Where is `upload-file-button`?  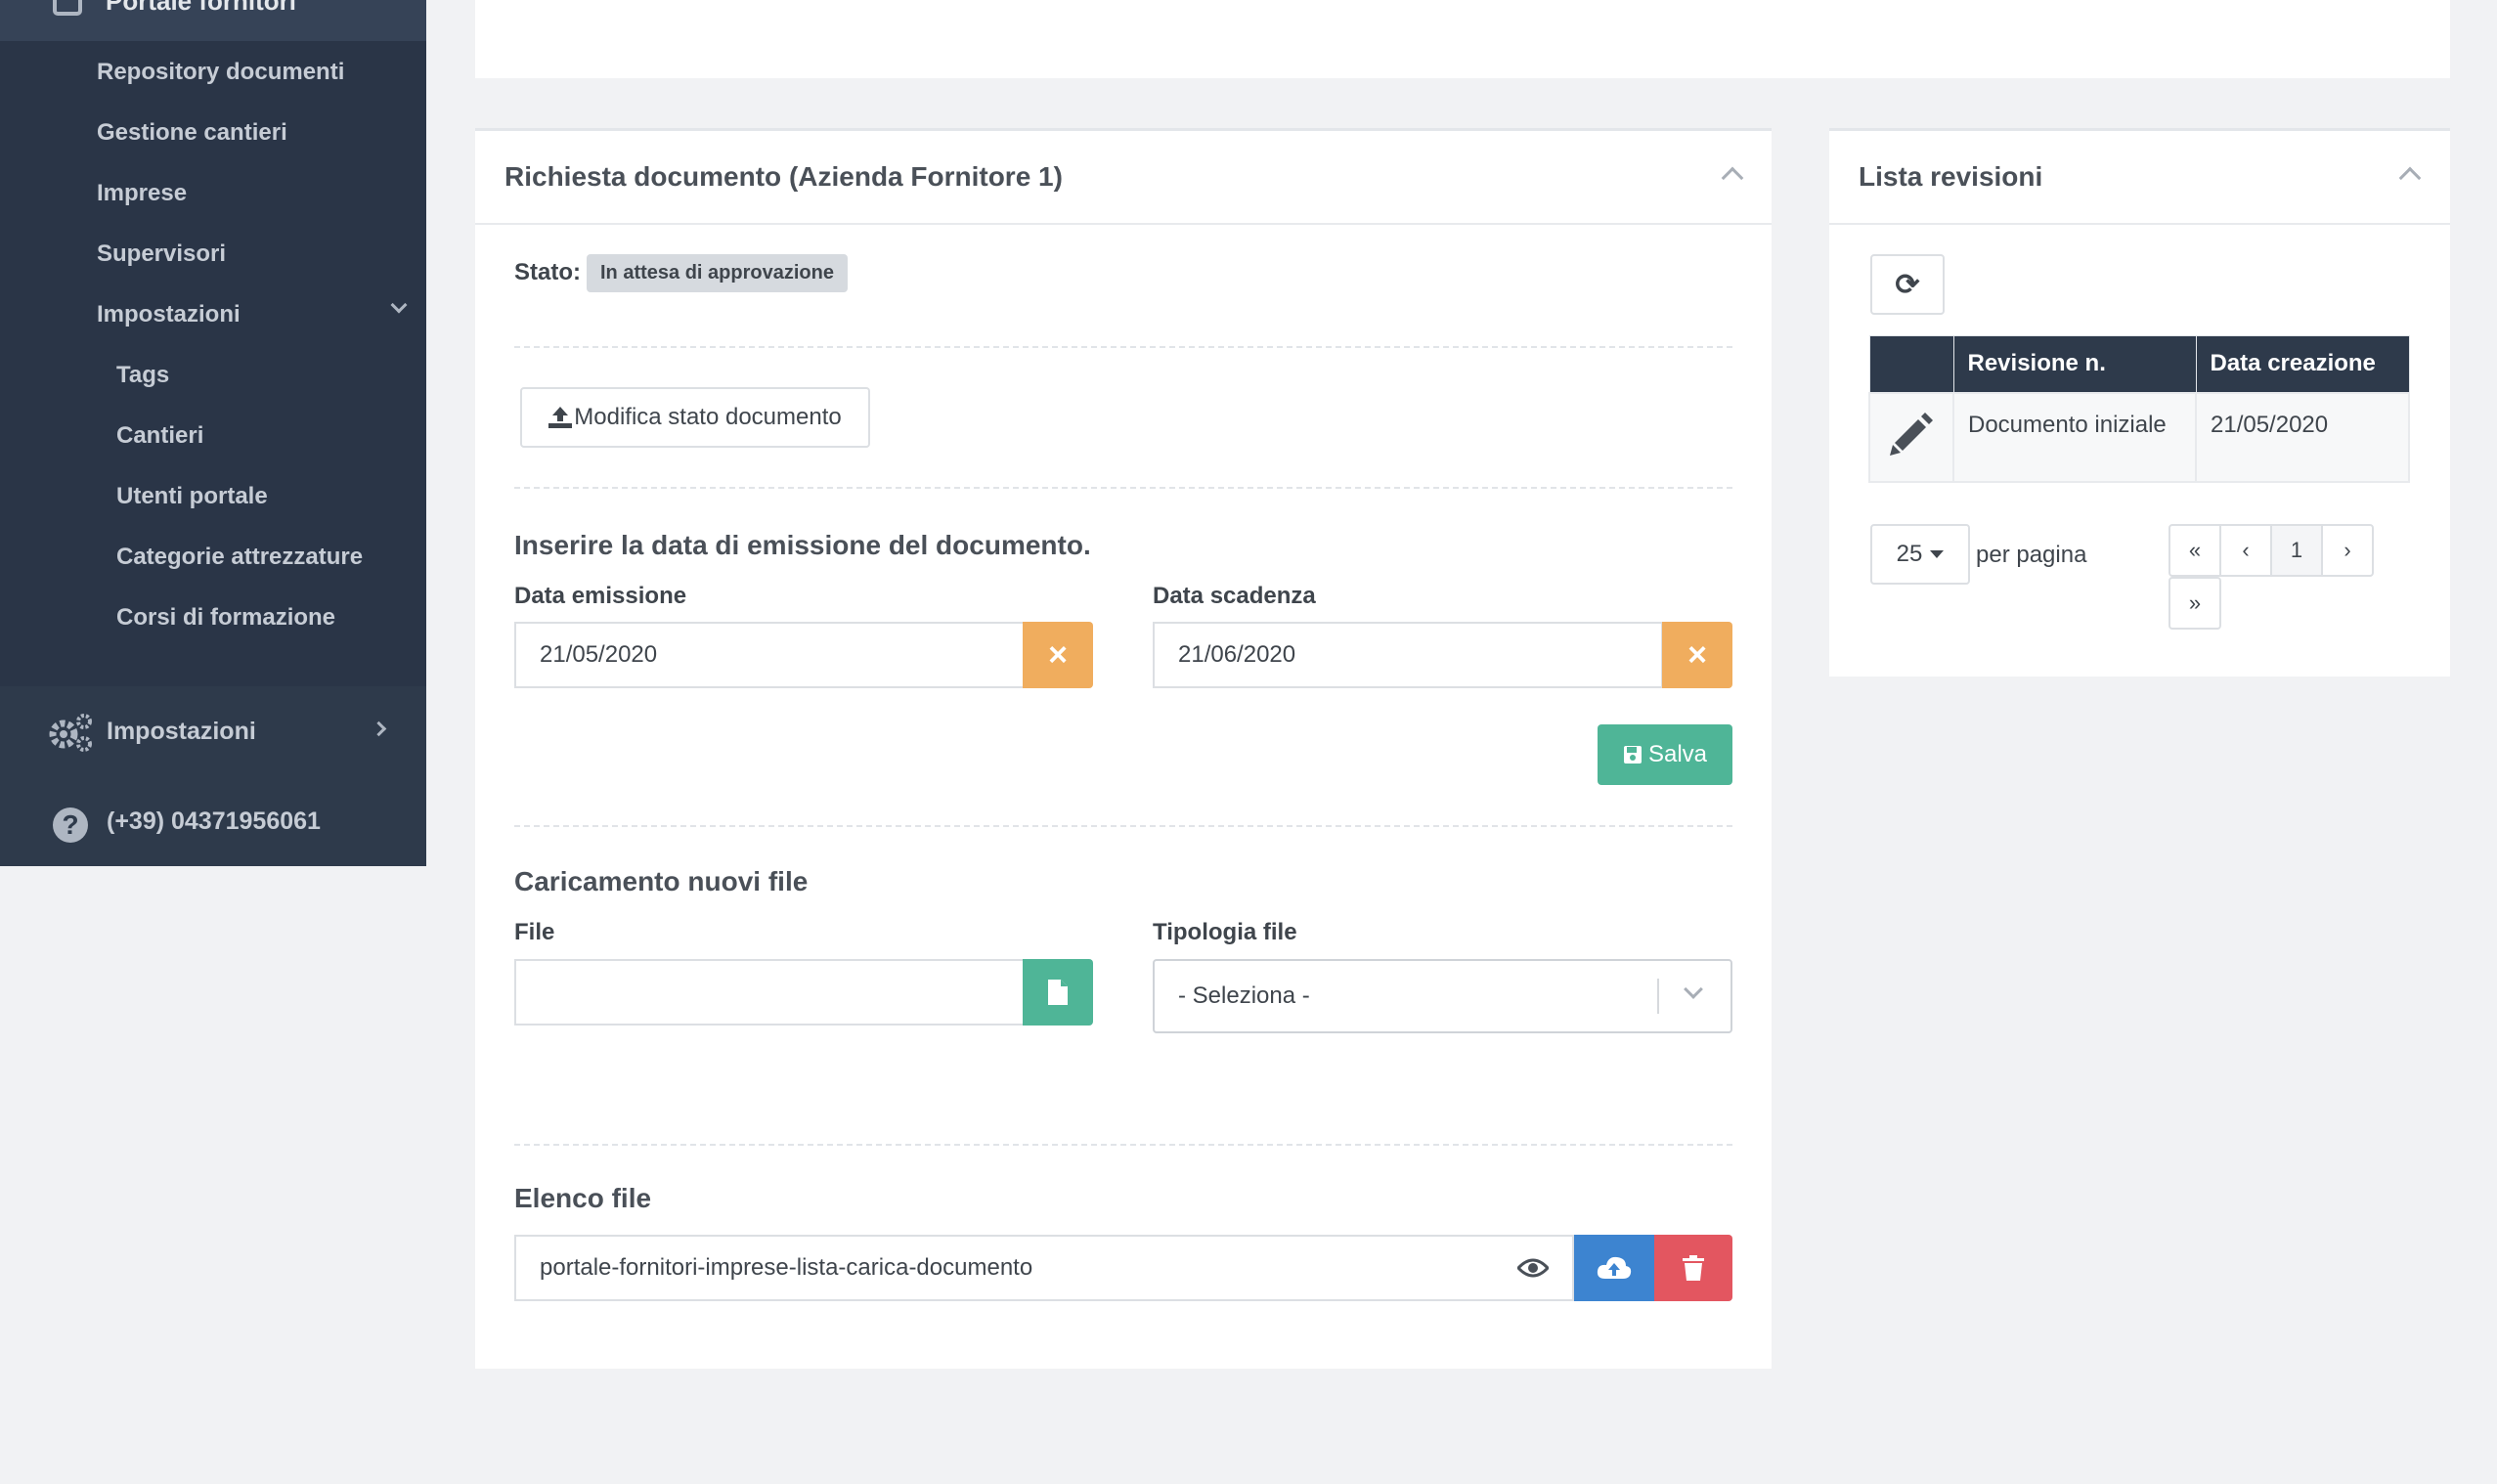 upload-file-button is located at coordinates (1614, 1268).